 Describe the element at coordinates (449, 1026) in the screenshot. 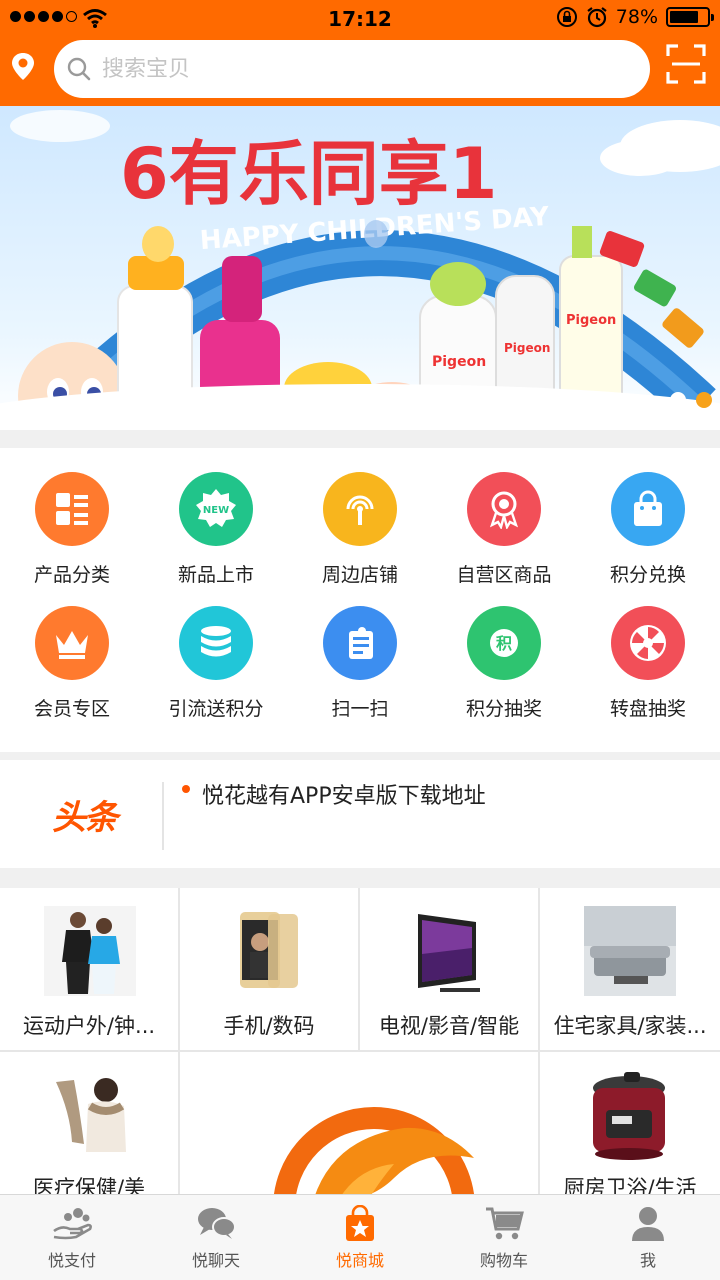

I see `category-label: 电视/影音/智能` at that location.